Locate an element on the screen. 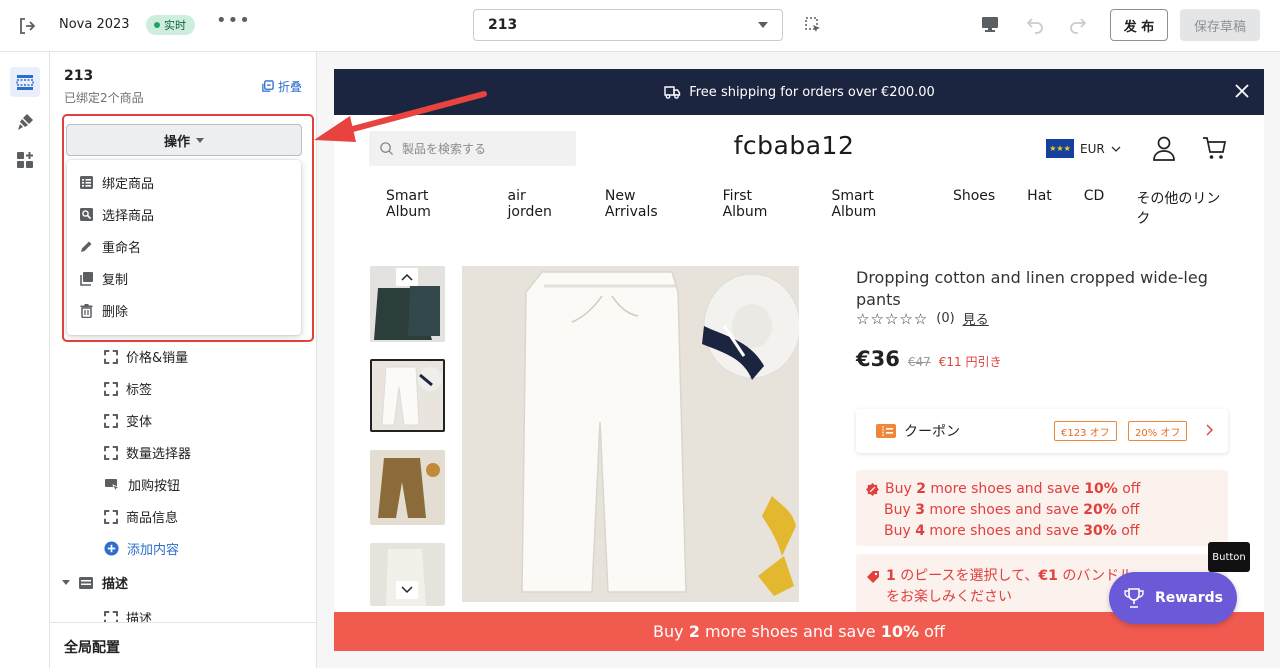  rewards-button: Rewards is located at coordinates (1173, 598).